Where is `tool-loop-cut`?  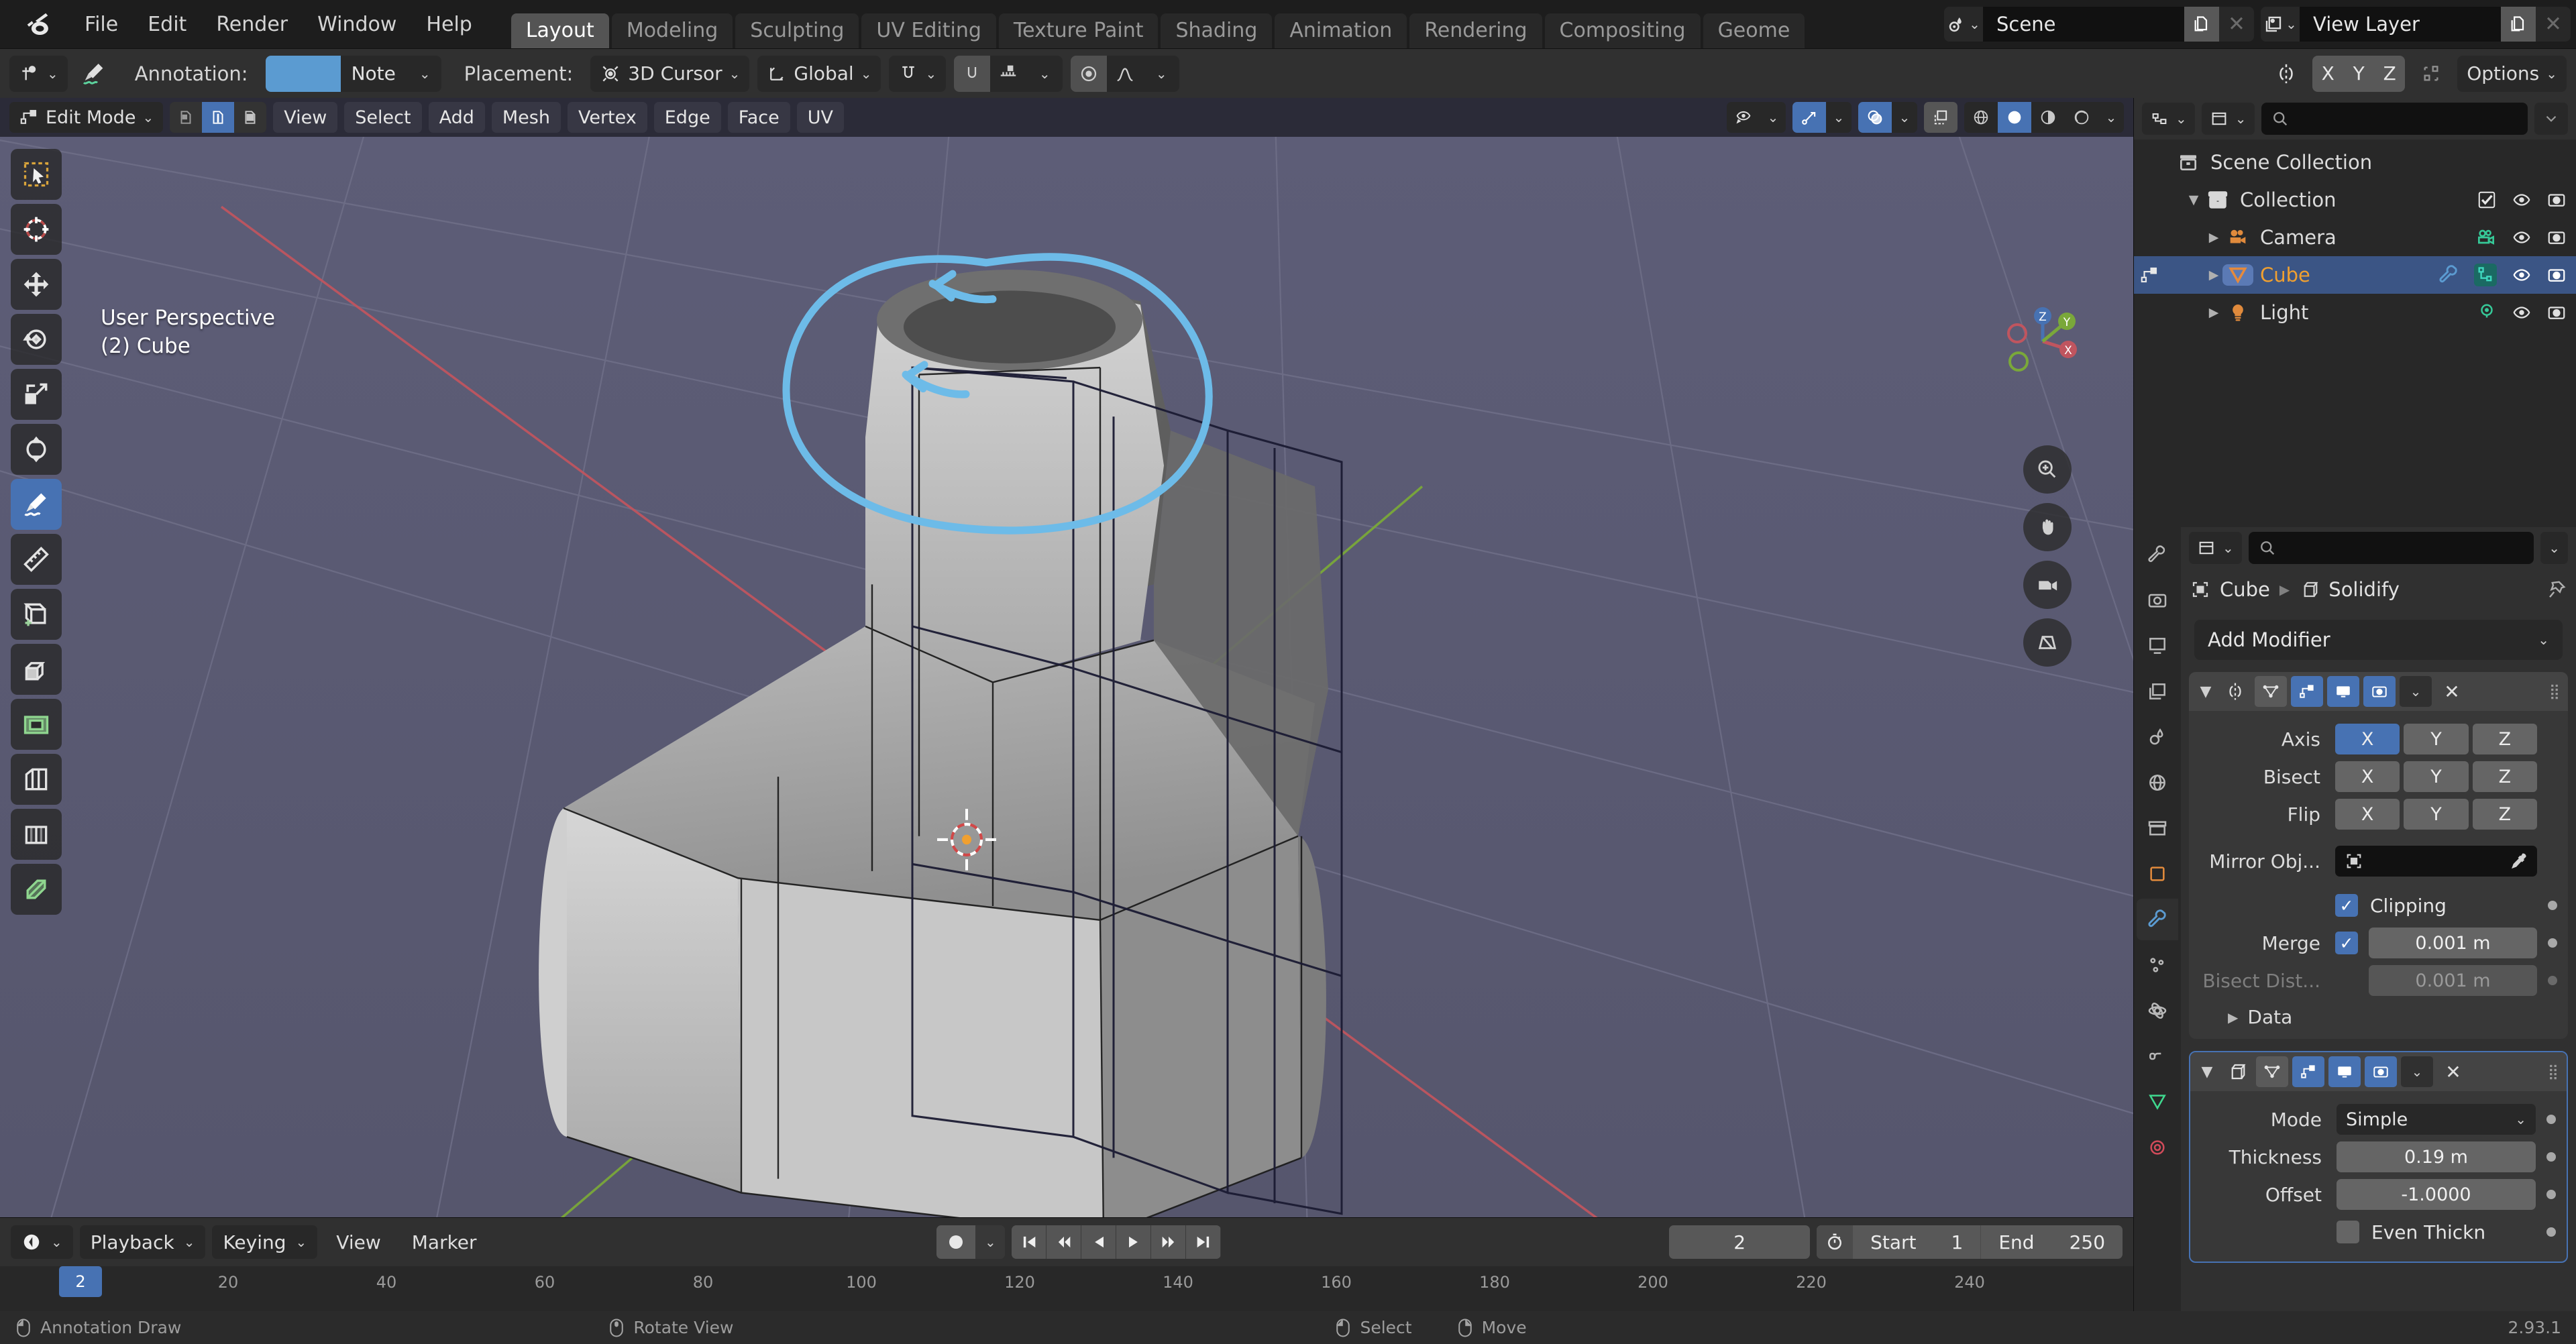
tool-loop-cut is located at coordinates (36, 834).